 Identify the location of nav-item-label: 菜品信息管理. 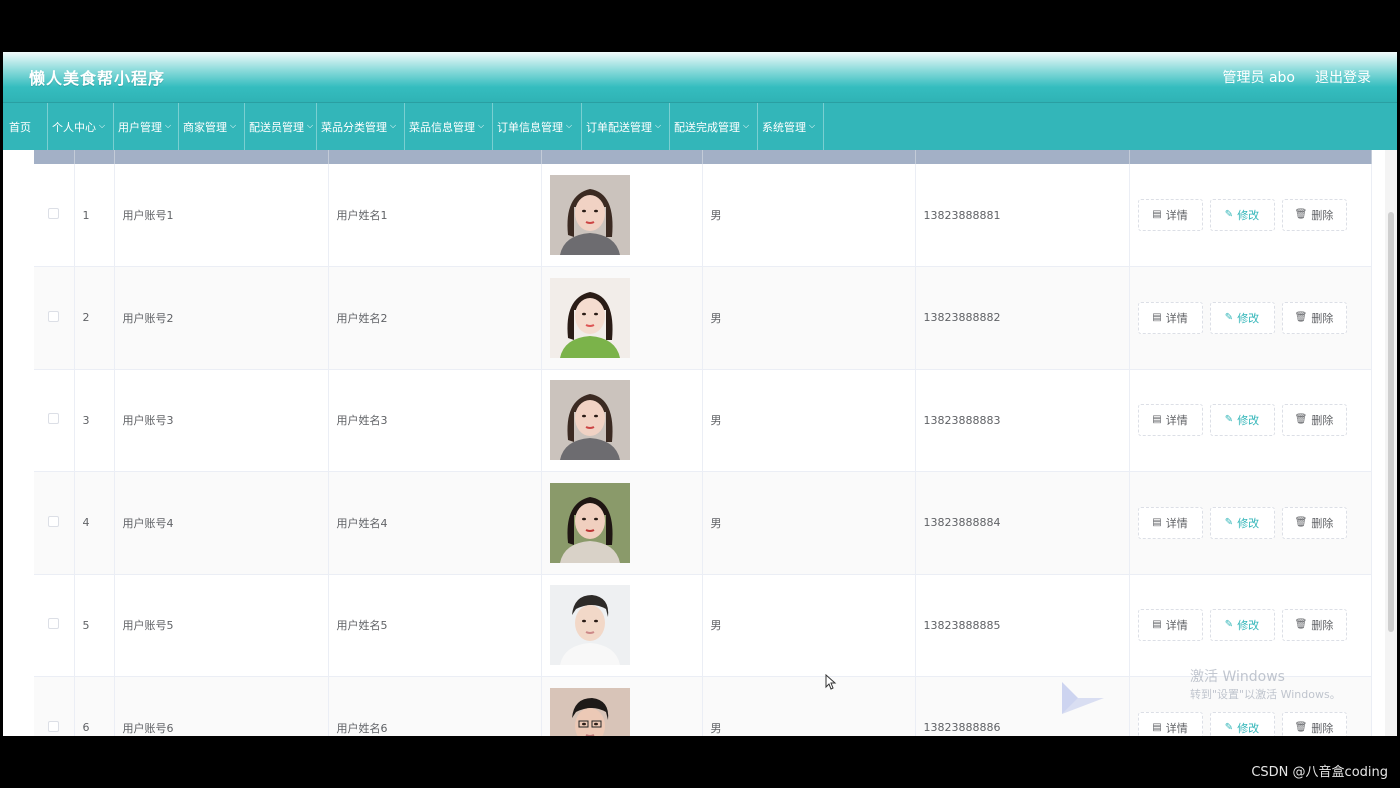
(442, 127).